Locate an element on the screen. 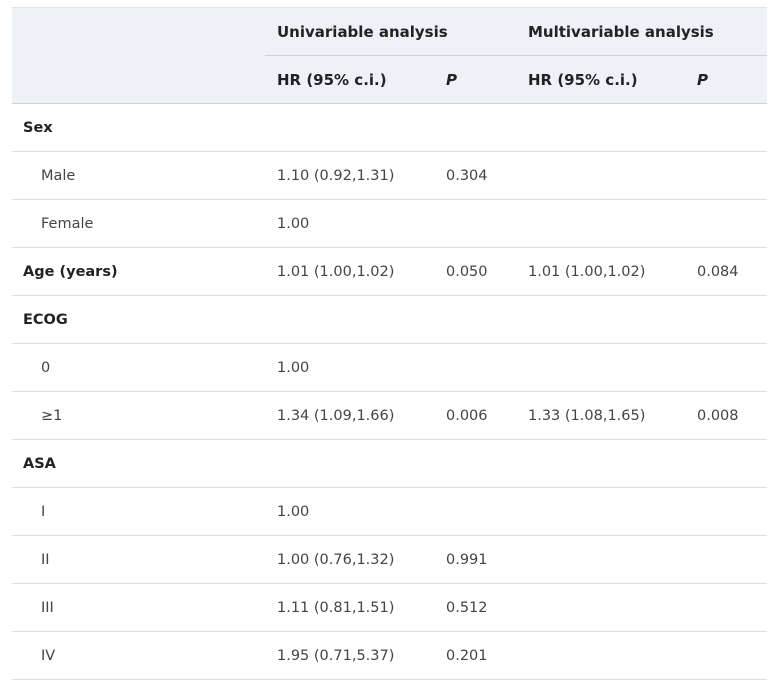 The width and height of the screenshot is (774, 688). row-label: III is located at coordinates (138, 607).